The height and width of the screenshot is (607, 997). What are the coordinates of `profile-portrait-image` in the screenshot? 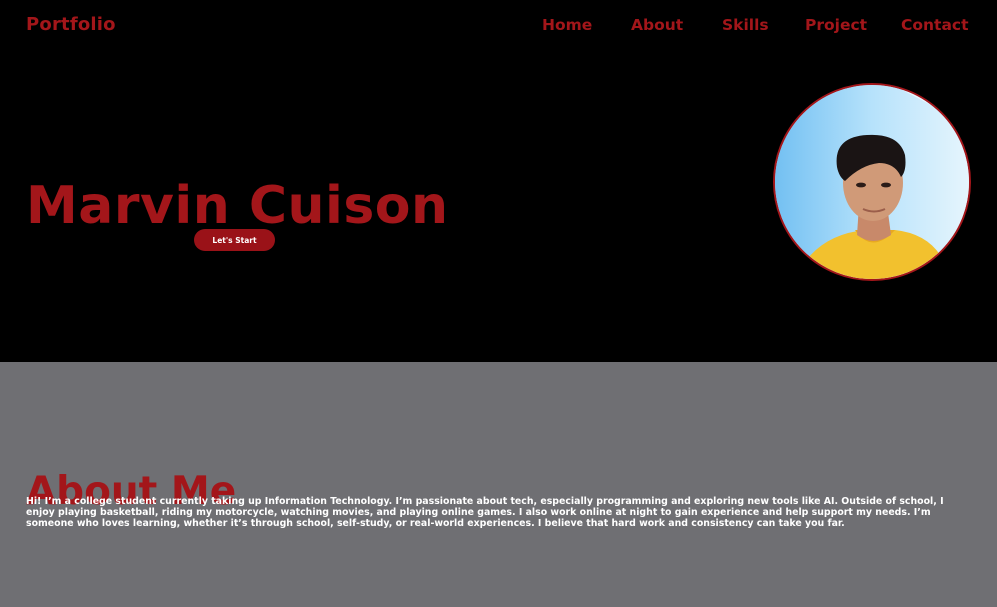 It's located at (872, 182).